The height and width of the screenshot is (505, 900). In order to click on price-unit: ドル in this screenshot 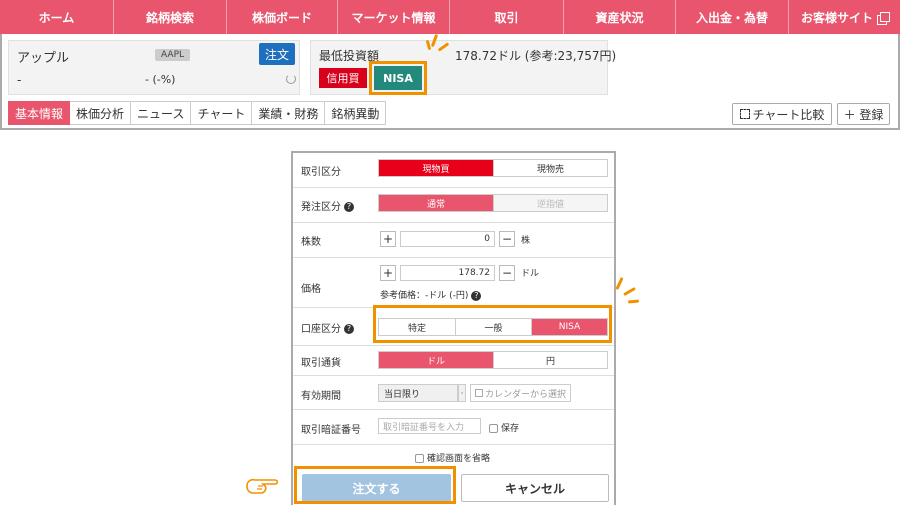, I will do `click(530, 274)`.